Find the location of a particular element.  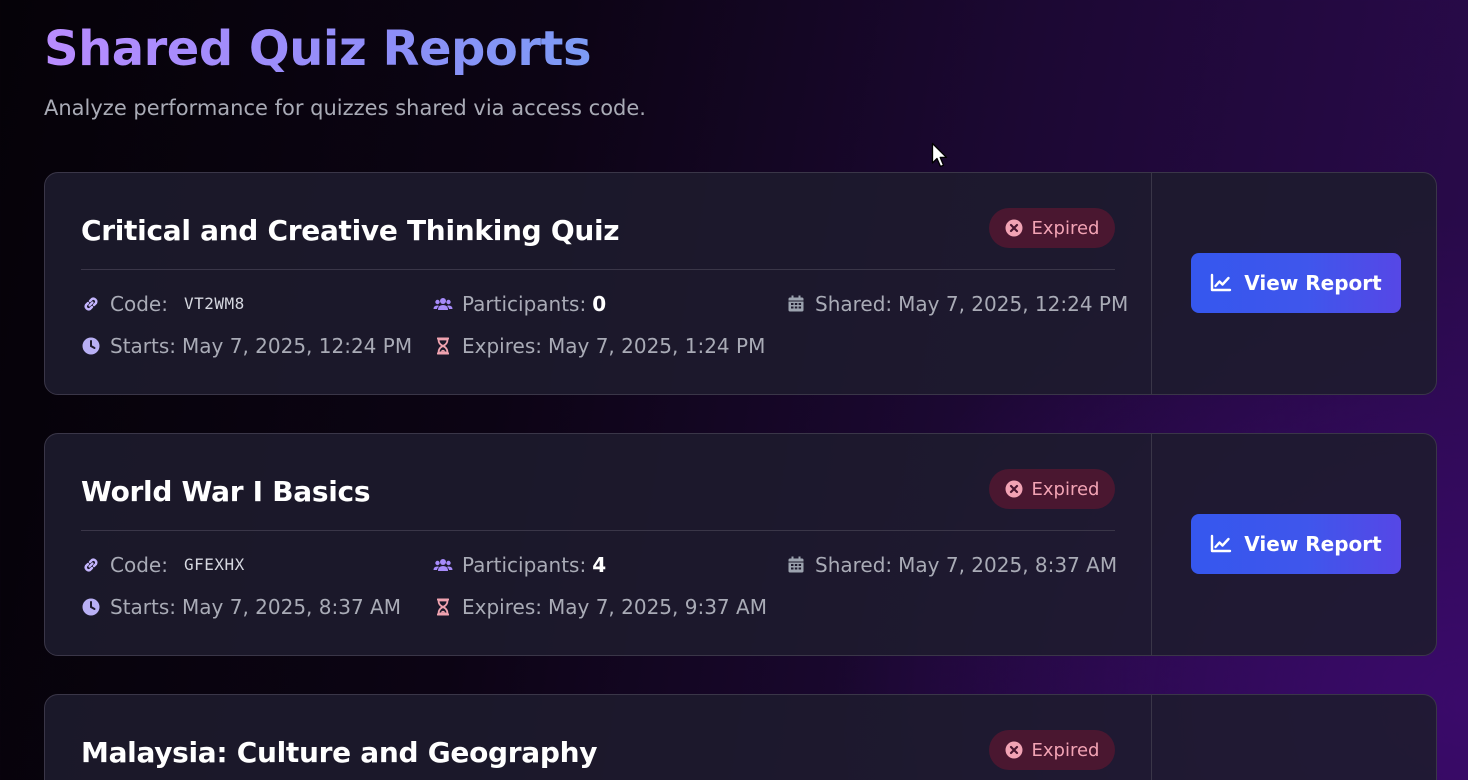

shared-date: May 7, 2025, 8:37 AM is located at coordinates (1008, 565).